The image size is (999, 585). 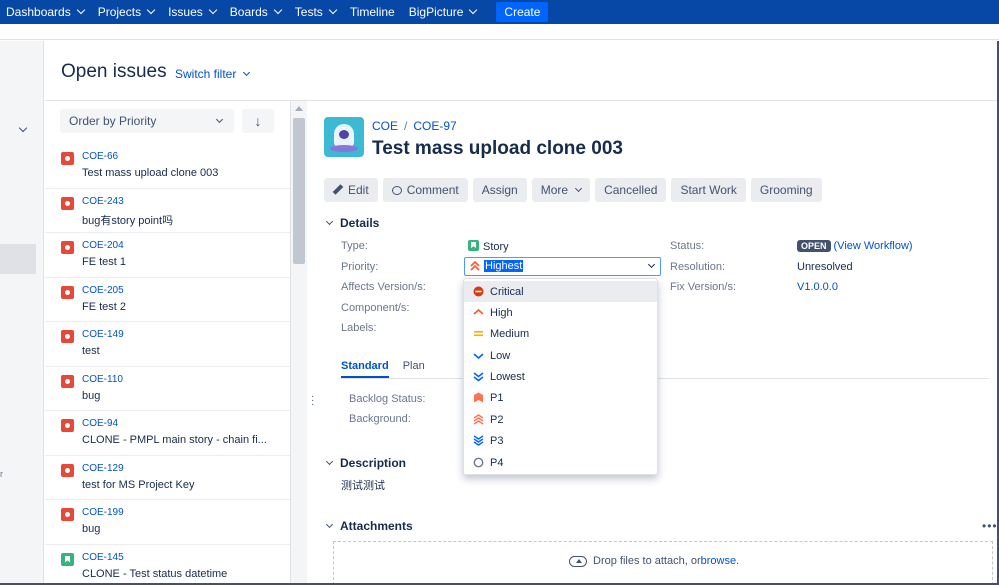 I want to click on scrollbar-thumb, so click(x=299, y=191).